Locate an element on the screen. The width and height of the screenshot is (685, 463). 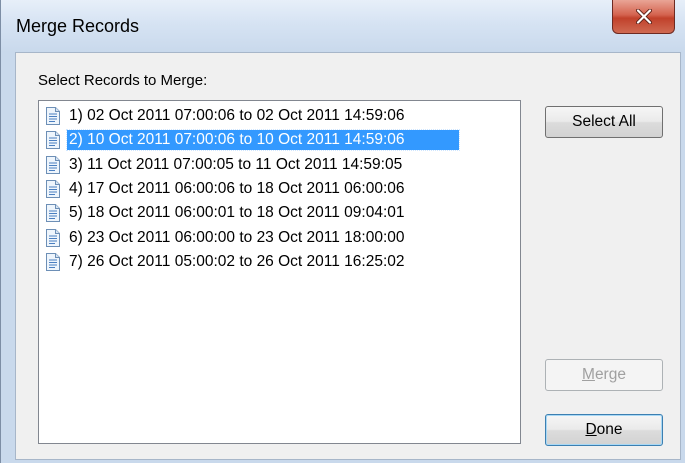
done-button: Done is located at coordinates (604, 430).